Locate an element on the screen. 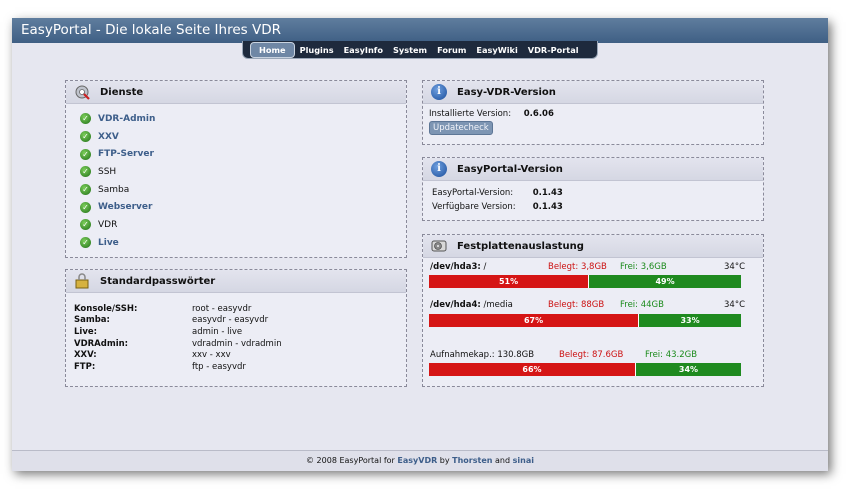 This screenshot has height=503, width=848. installed-version-value: 0.6.06 is located at coordinates (538, 114).